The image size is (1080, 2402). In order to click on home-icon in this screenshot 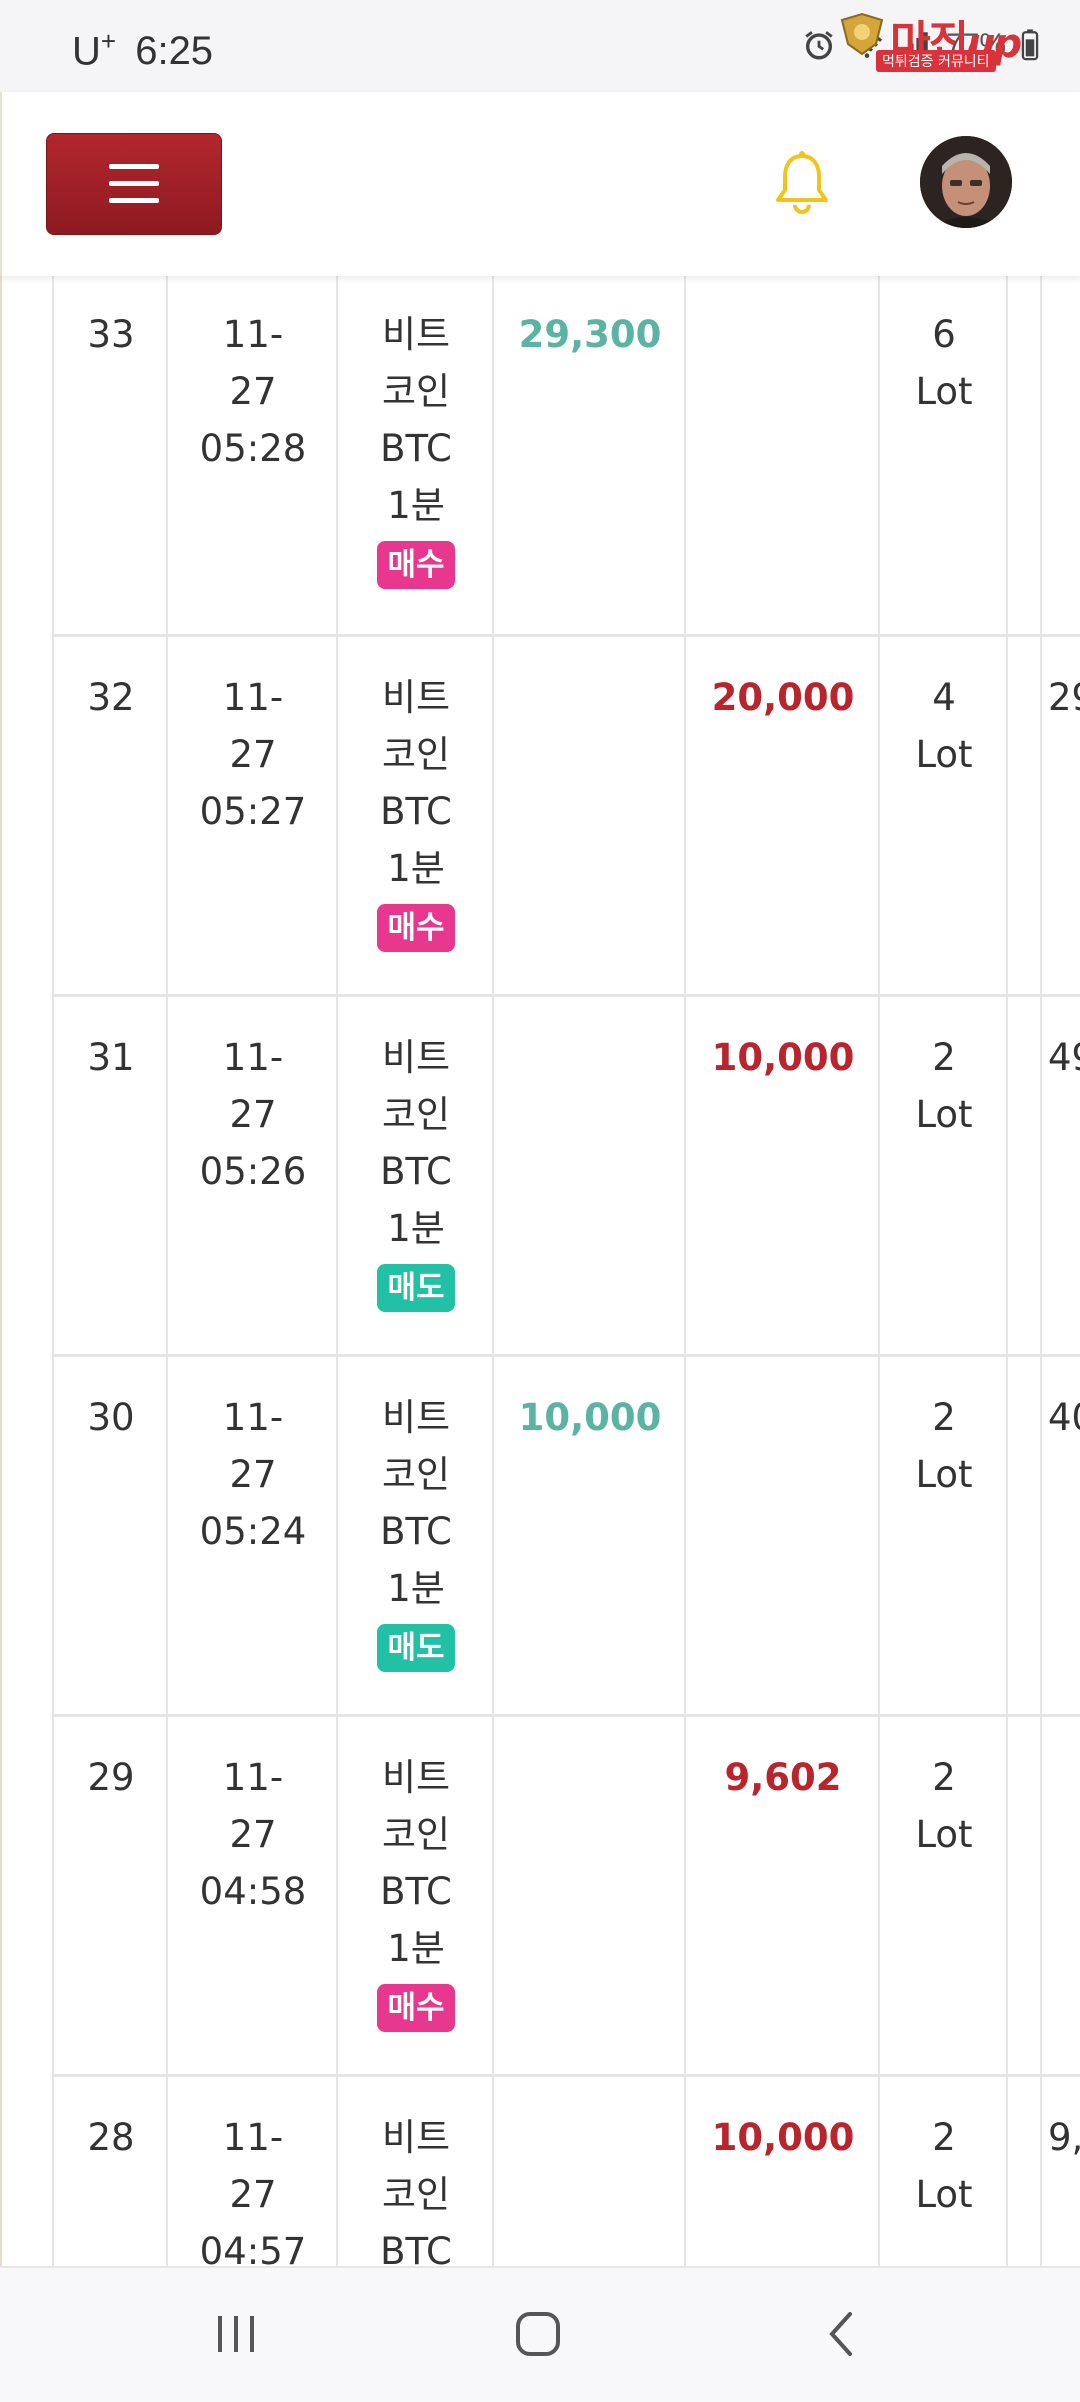, I will do `click(538, 2334)`.